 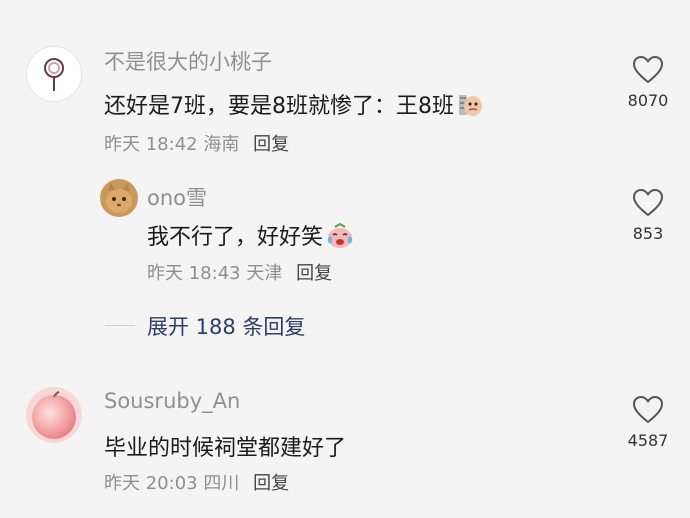 I want to click on zombie-face-emoji-icon, so click(x=470, y=108).